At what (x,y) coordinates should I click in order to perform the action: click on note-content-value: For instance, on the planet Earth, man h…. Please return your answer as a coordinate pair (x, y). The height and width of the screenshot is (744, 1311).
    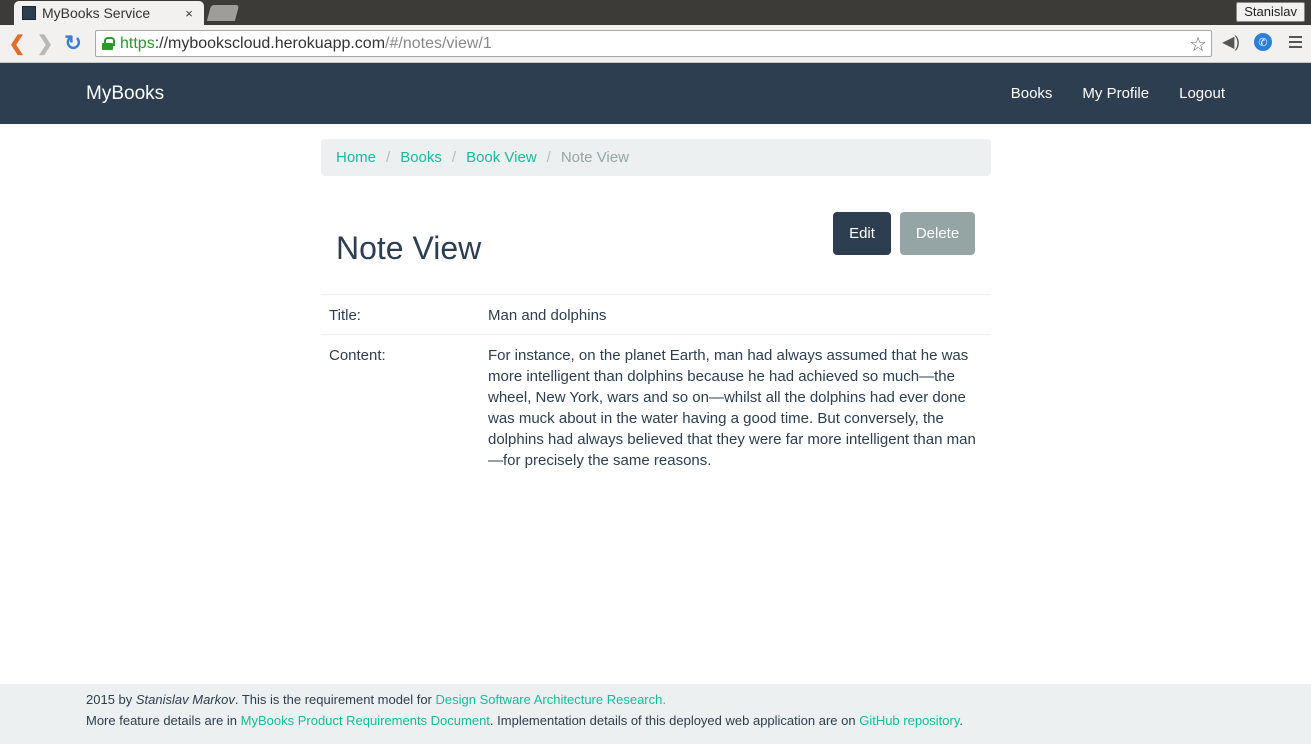
    Looking at the image, I should click on (732, 408).